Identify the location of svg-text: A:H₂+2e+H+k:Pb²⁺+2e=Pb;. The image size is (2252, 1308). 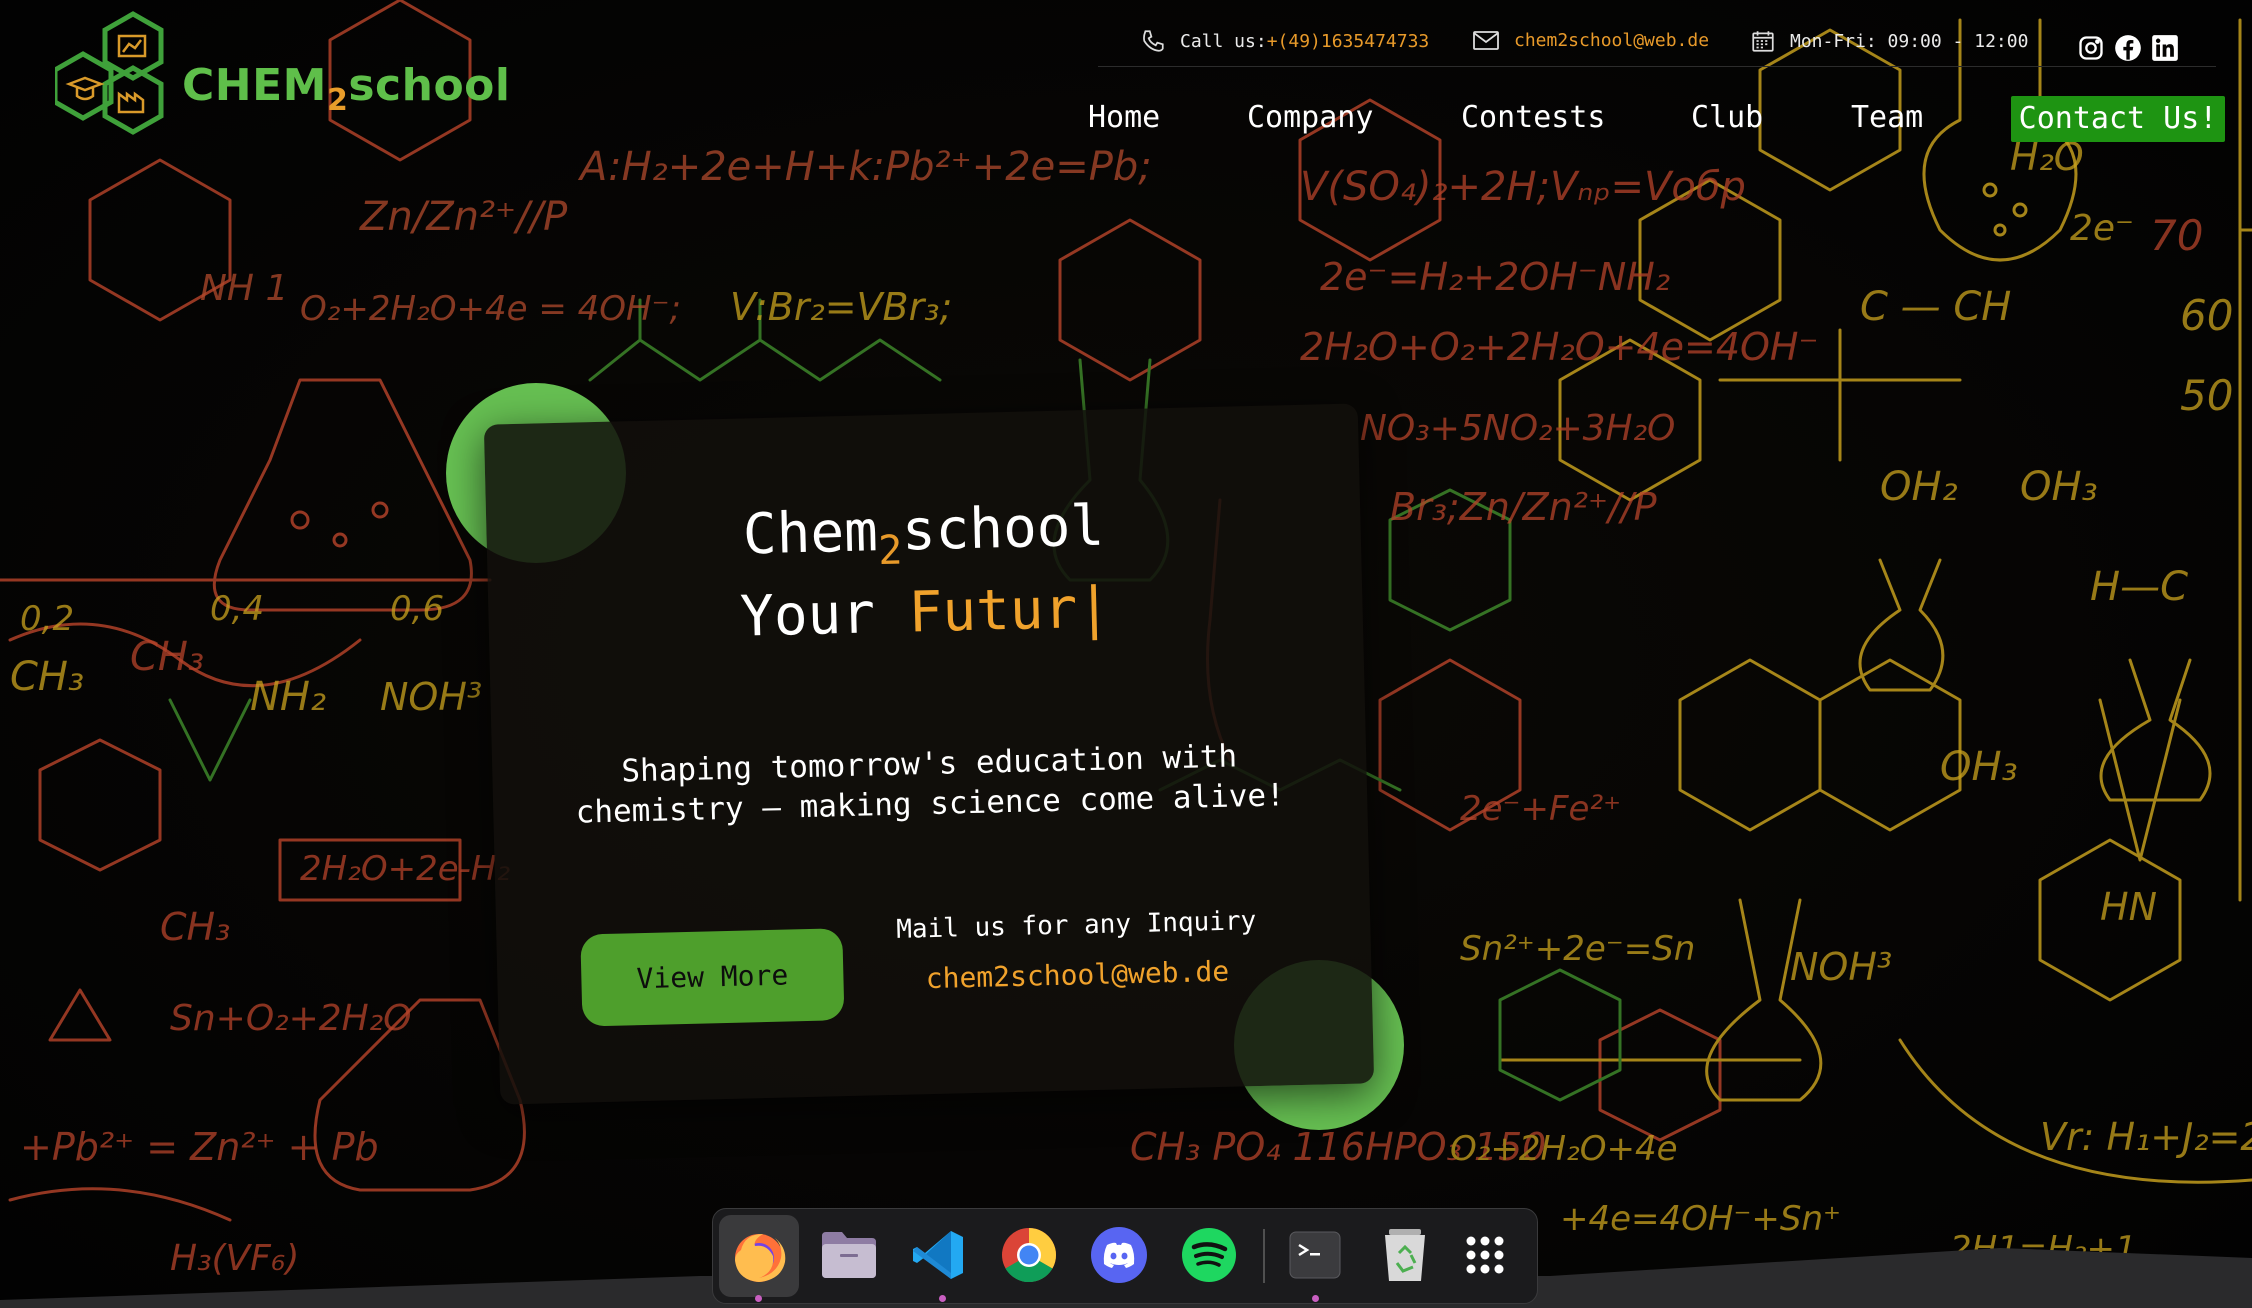
(864, 167).